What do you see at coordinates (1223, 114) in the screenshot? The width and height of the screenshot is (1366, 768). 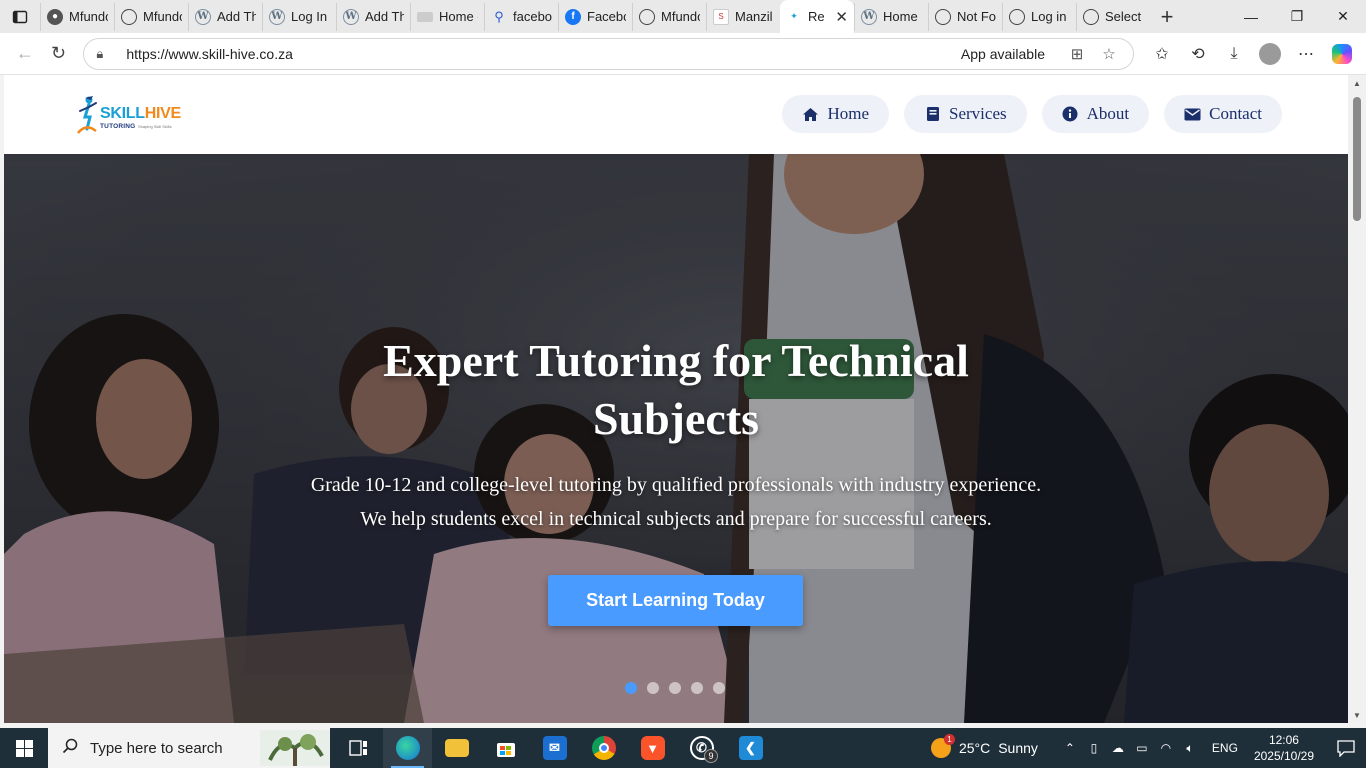 I see `nav-contact: Contact` at bounding box center [1223, 114].